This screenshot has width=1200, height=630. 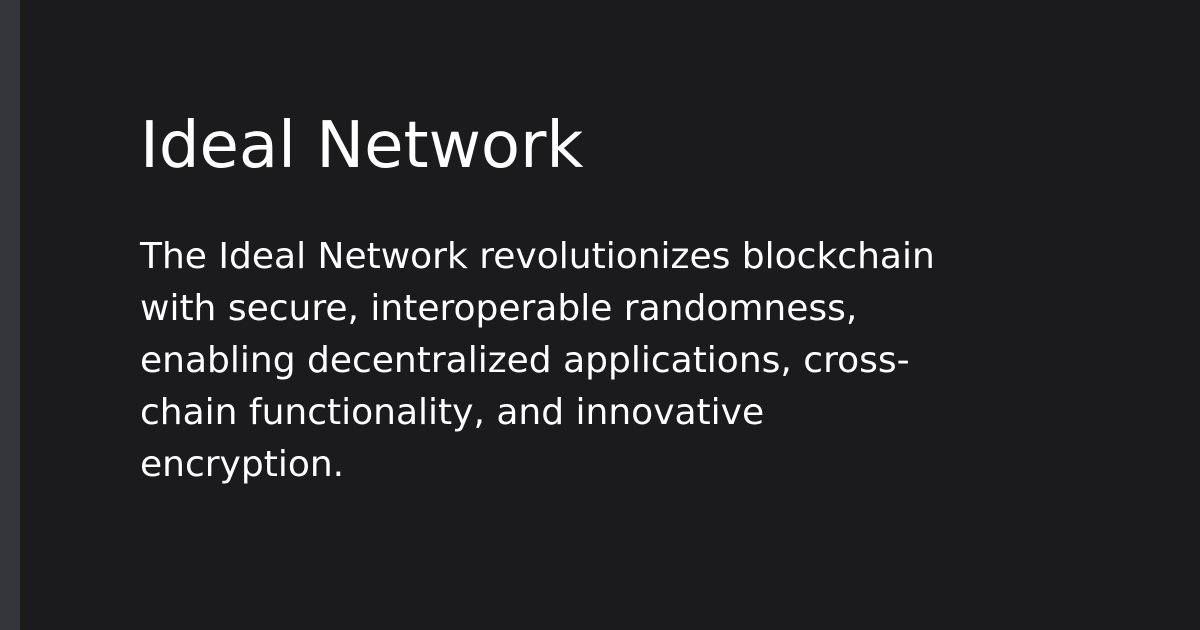 I want to click on left-accent-bar, so click(x=10, y=315).